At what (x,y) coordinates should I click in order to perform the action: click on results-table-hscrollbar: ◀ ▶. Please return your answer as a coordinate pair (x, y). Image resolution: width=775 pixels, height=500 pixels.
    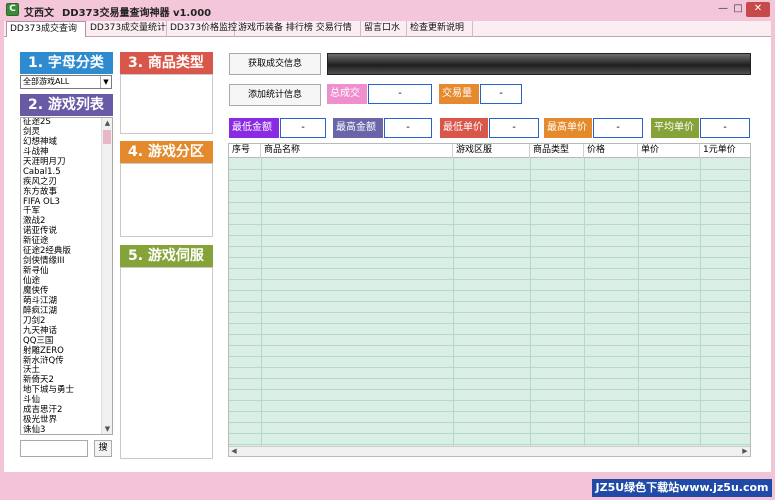
    Looking at the image, I should click on (489, 451).